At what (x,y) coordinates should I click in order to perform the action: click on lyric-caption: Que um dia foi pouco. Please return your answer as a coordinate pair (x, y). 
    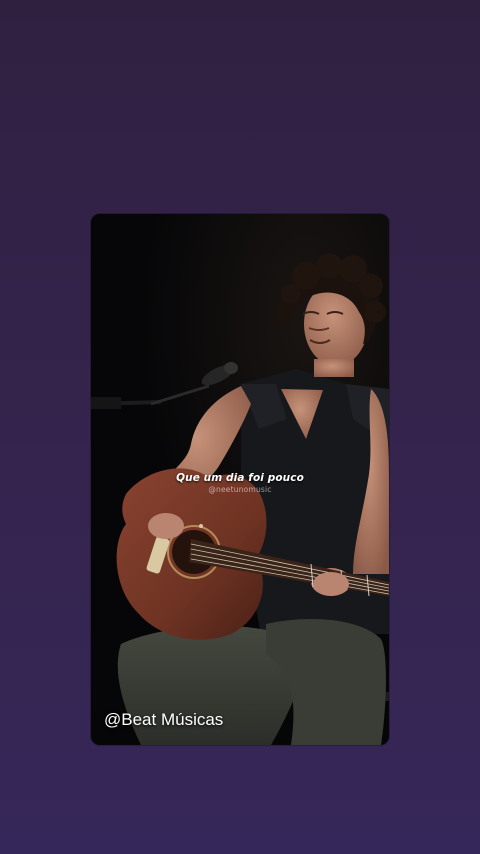
    Looking at the image, I should click on (240, 478).